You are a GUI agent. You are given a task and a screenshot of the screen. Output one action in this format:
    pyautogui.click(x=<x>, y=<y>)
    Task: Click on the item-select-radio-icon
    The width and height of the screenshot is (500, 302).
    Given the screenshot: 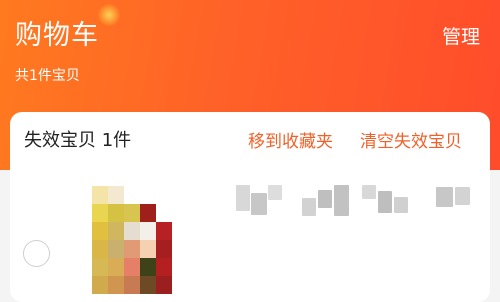 What is the action you would take?
    pyautogui.click(x=36, y=253)
    